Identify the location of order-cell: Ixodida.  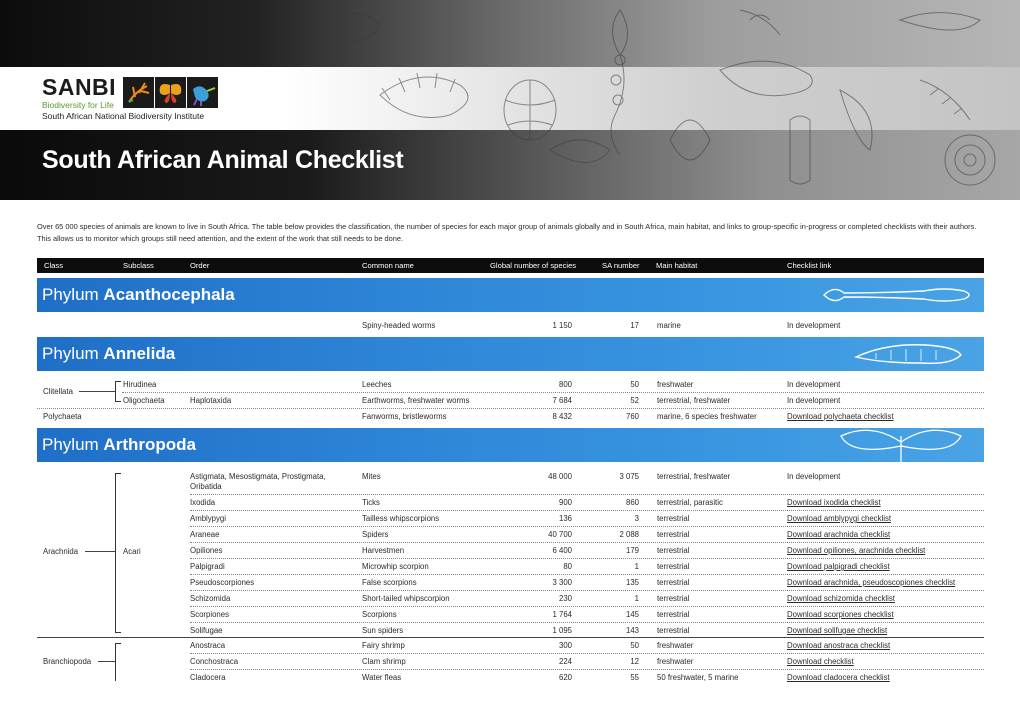
(203, 502).